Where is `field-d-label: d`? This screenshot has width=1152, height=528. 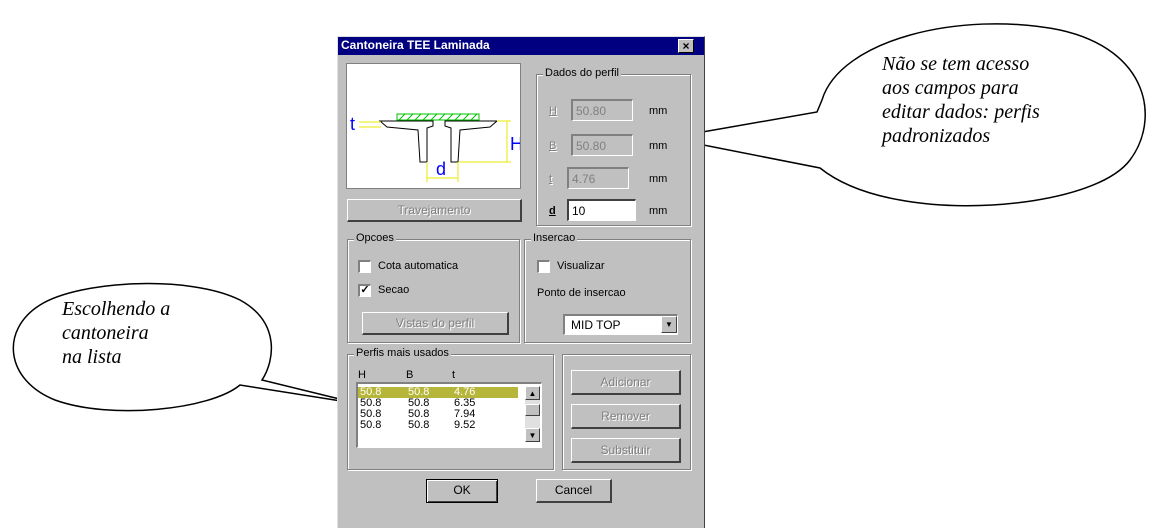
field-d-label: d is located at coordinates (552, 211).